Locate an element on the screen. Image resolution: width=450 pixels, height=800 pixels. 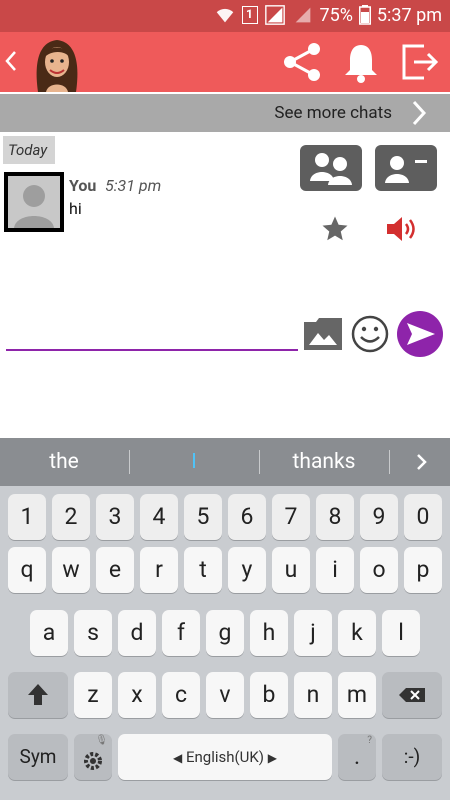
key-1: 1 is located at coordinates (27, 517).